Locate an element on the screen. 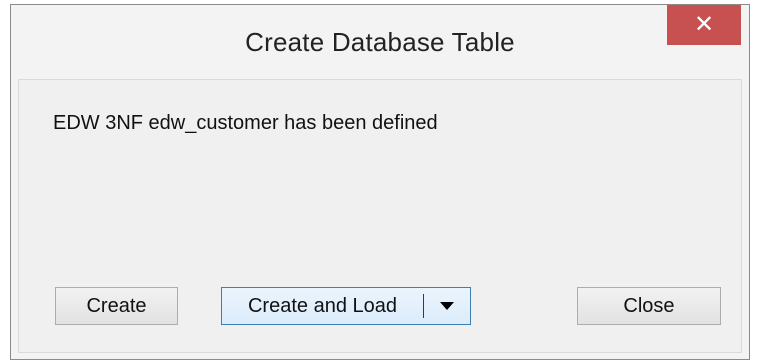 The image size is (760, 363). close-icon: ✕ is located at coordinates (704, 24).